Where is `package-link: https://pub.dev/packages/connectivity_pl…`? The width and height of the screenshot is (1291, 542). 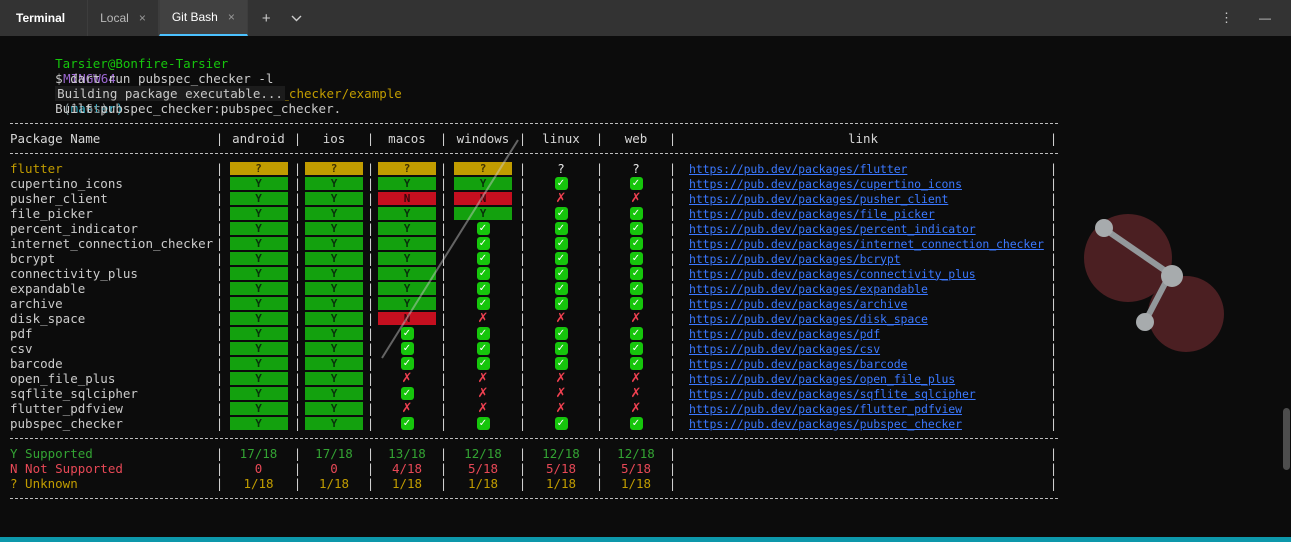 package-link: https://pub.dev/packages/connectivity_pl… is located at coordinates (832, 274).